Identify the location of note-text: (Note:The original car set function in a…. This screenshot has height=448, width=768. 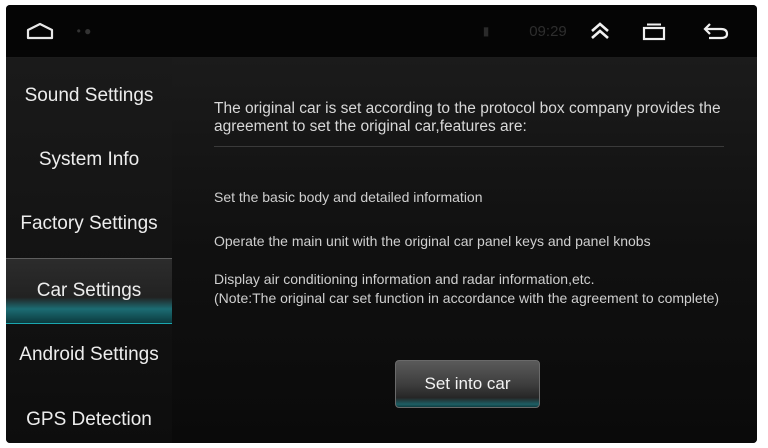
(467, 298).